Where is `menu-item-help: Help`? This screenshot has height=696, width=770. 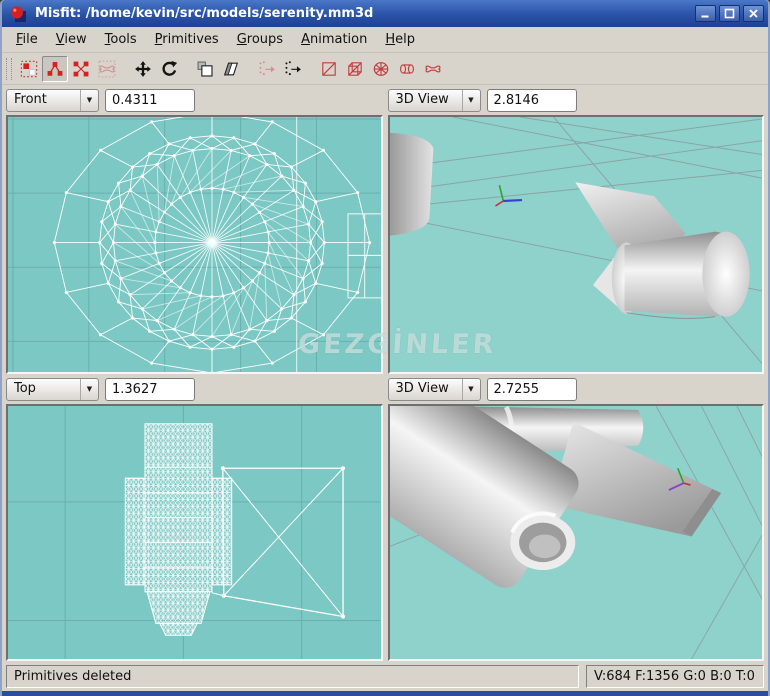
menu-item-help: Help is located at coordinates (400, 39).